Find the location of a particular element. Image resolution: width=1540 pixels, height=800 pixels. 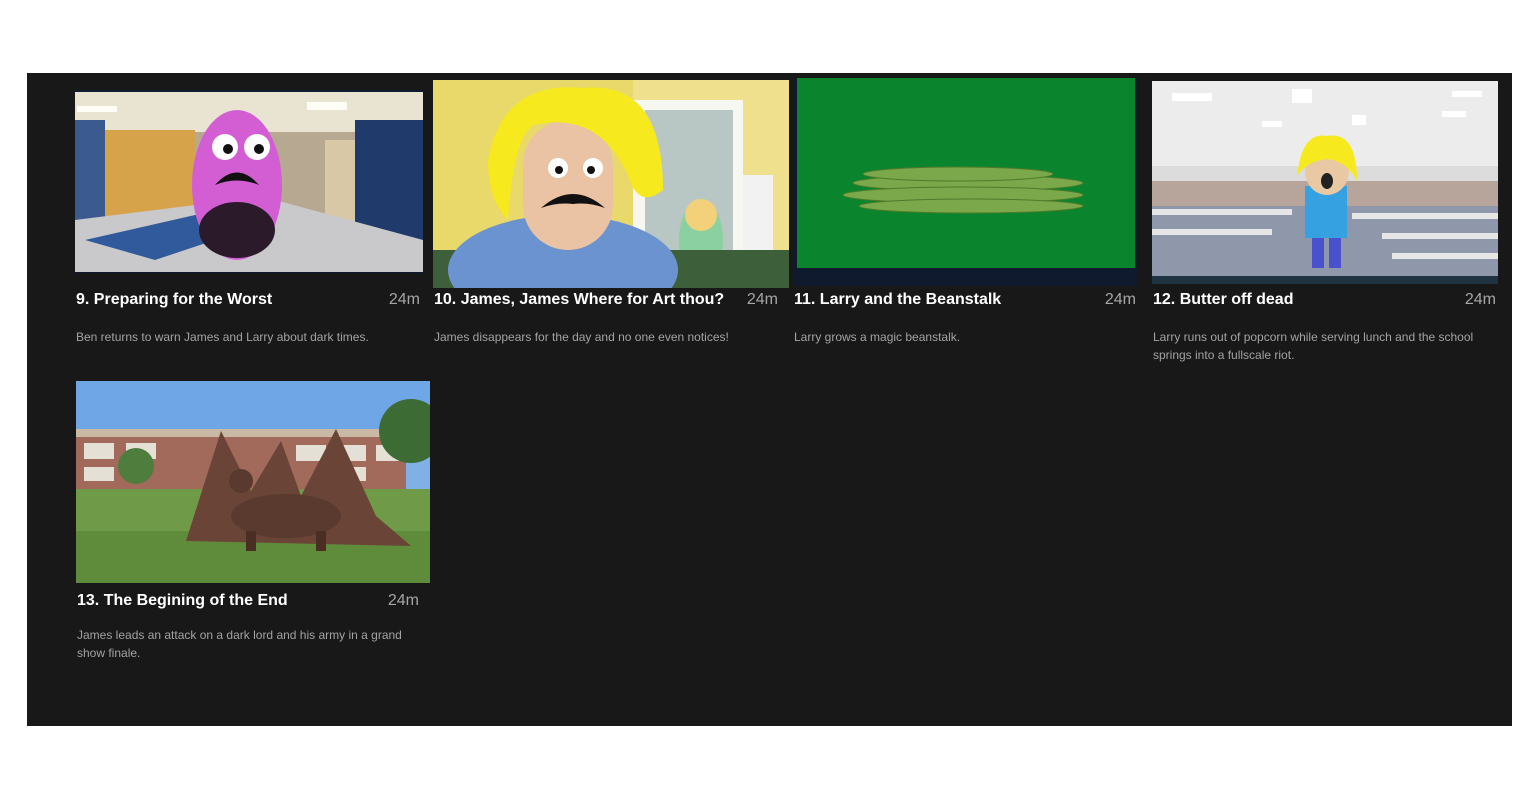

episode-title-10: 10. James, James Where for Art thou? is located at coordinates (579, 299).